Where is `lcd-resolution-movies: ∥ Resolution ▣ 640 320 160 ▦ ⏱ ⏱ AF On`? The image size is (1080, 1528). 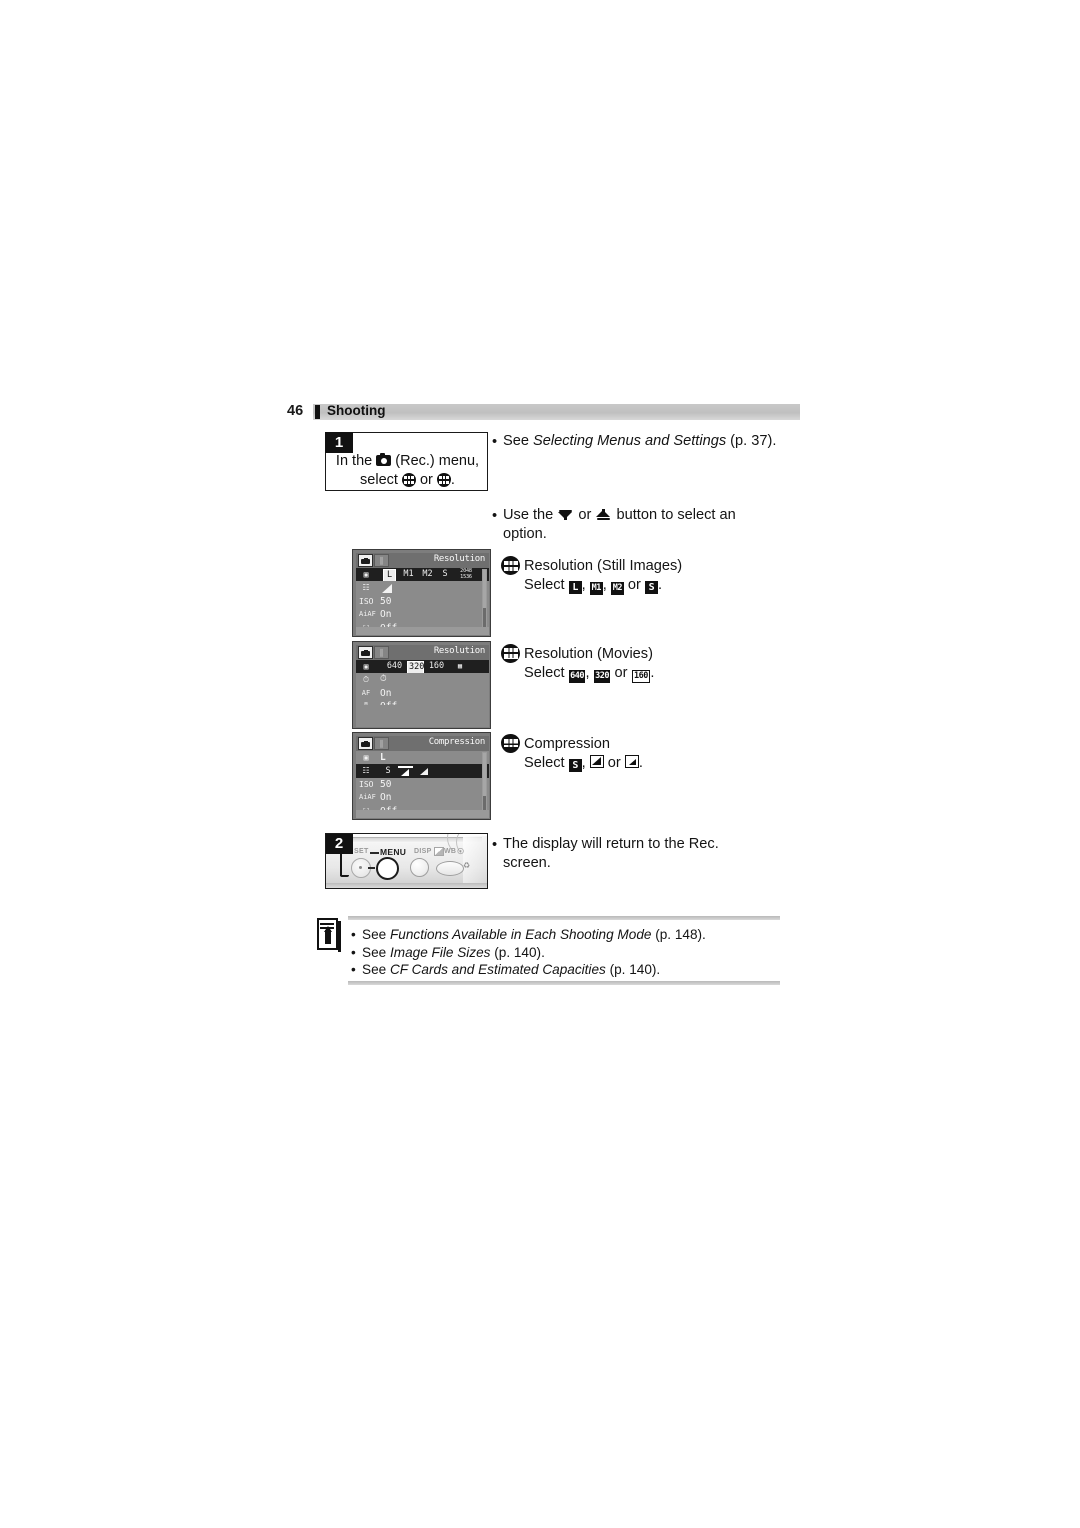 lcd-resolution-movies: ∥ Resolution ▣ 640 320 160 ▦ ⏱ ⏱ AF On is located at coordinates (421, 685).